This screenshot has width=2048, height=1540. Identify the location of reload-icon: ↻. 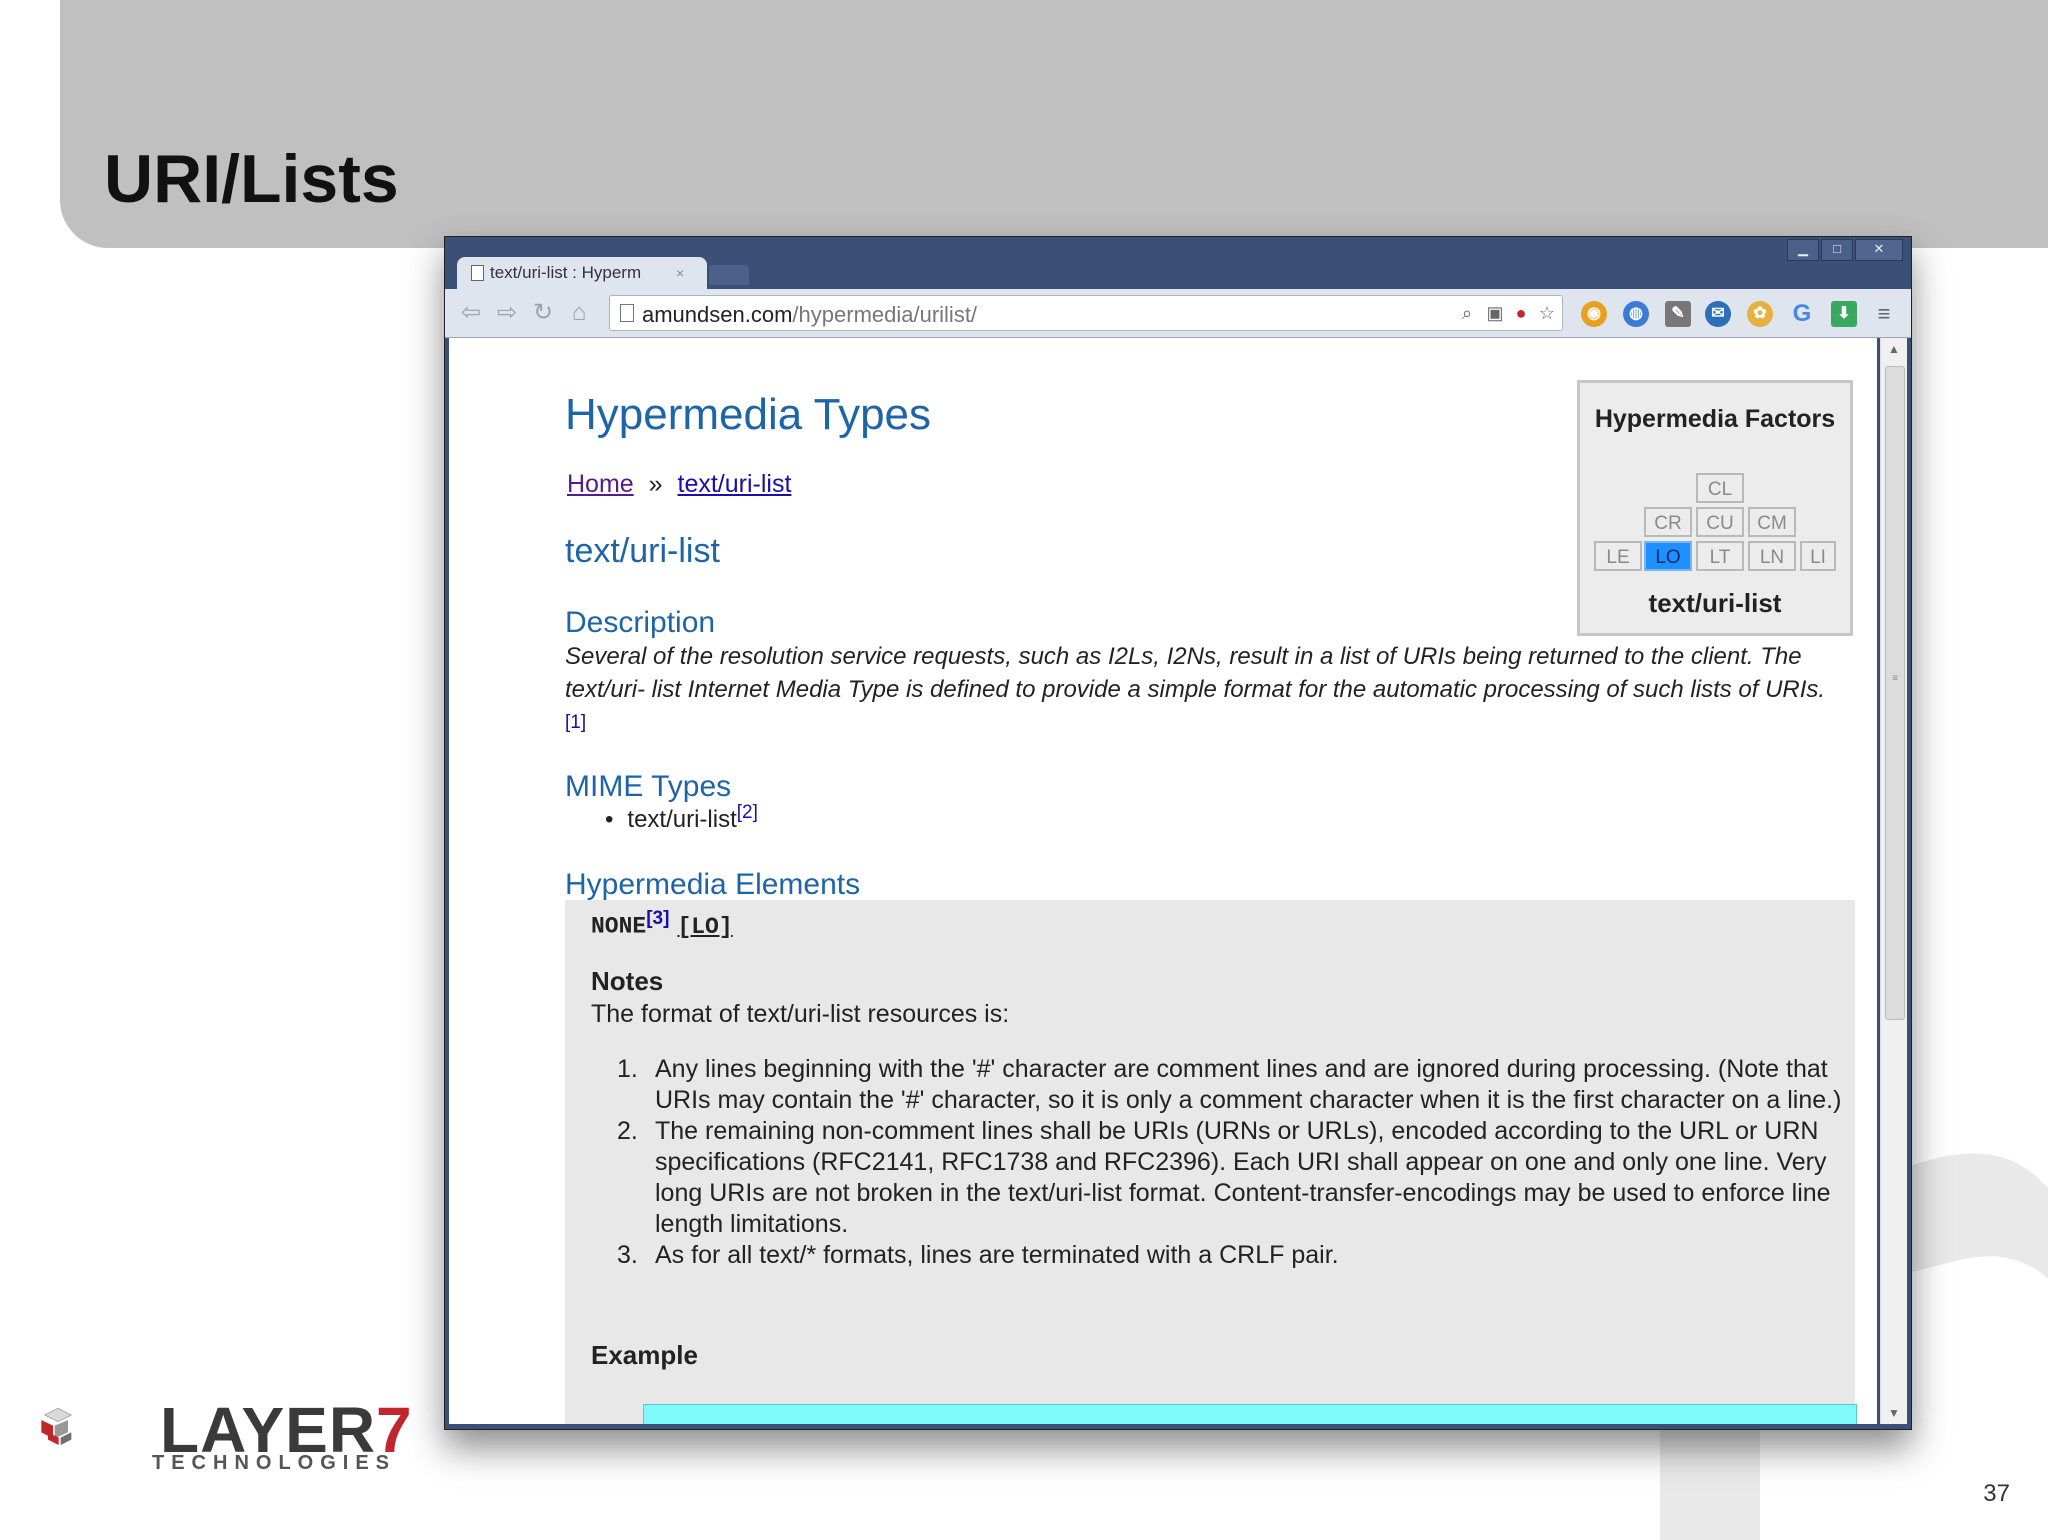
(543, 313).